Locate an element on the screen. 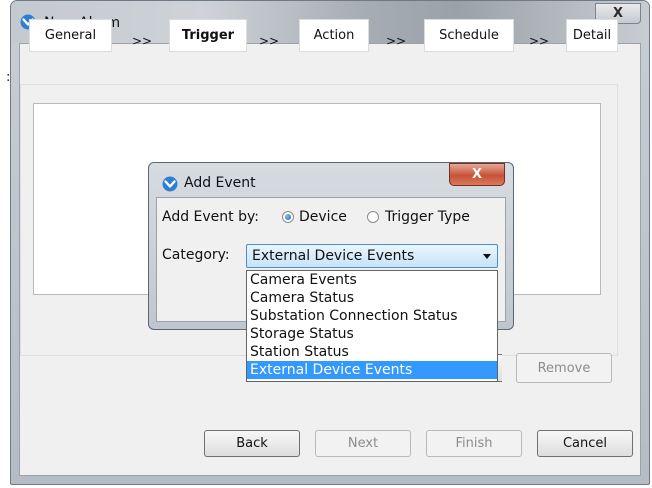 The height and width of the screenshot is (488, 652). step-general: General is located at coordinates (70, 35).